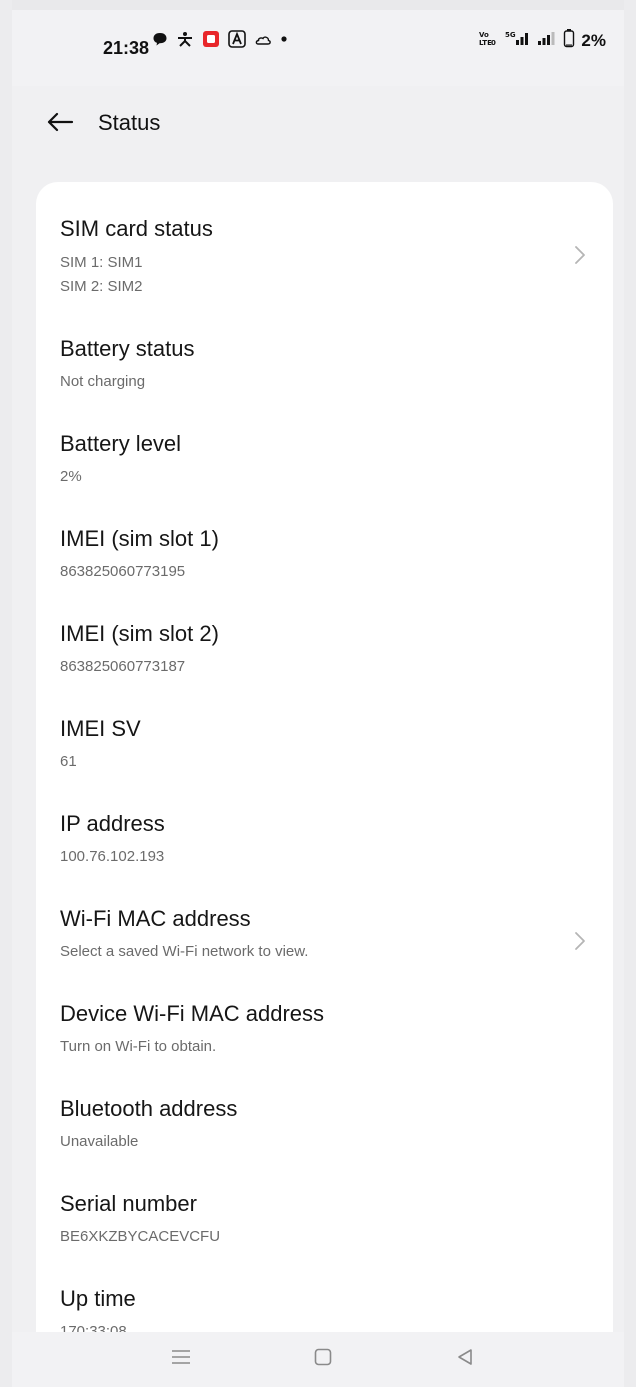 The width and height of the screenshot is (636, 1387). I want to click on item-subtitle: 863825060773195, so click(123, 571).